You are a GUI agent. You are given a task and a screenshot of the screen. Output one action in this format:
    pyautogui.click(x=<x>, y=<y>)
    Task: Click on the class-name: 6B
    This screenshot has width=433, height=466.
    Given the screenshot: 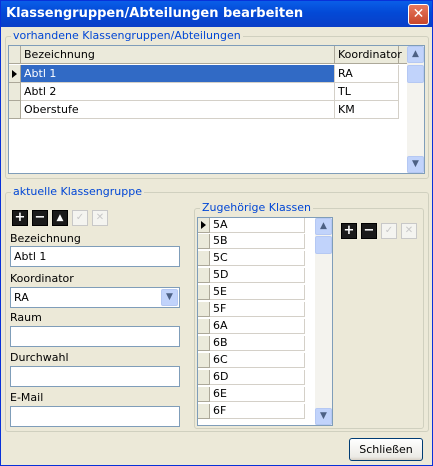 What is the action you would take?
    pyautogui.click(x=257, y=343)
    